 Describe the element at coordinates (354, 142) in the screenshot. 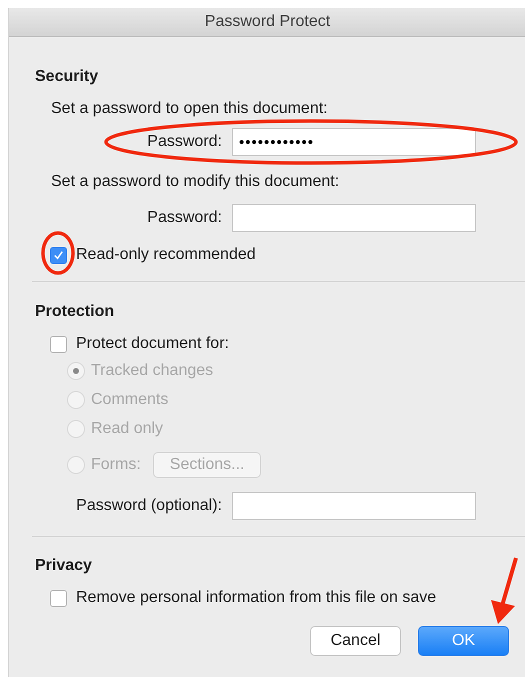

I see `password-field: ••••••••••••` at that location.